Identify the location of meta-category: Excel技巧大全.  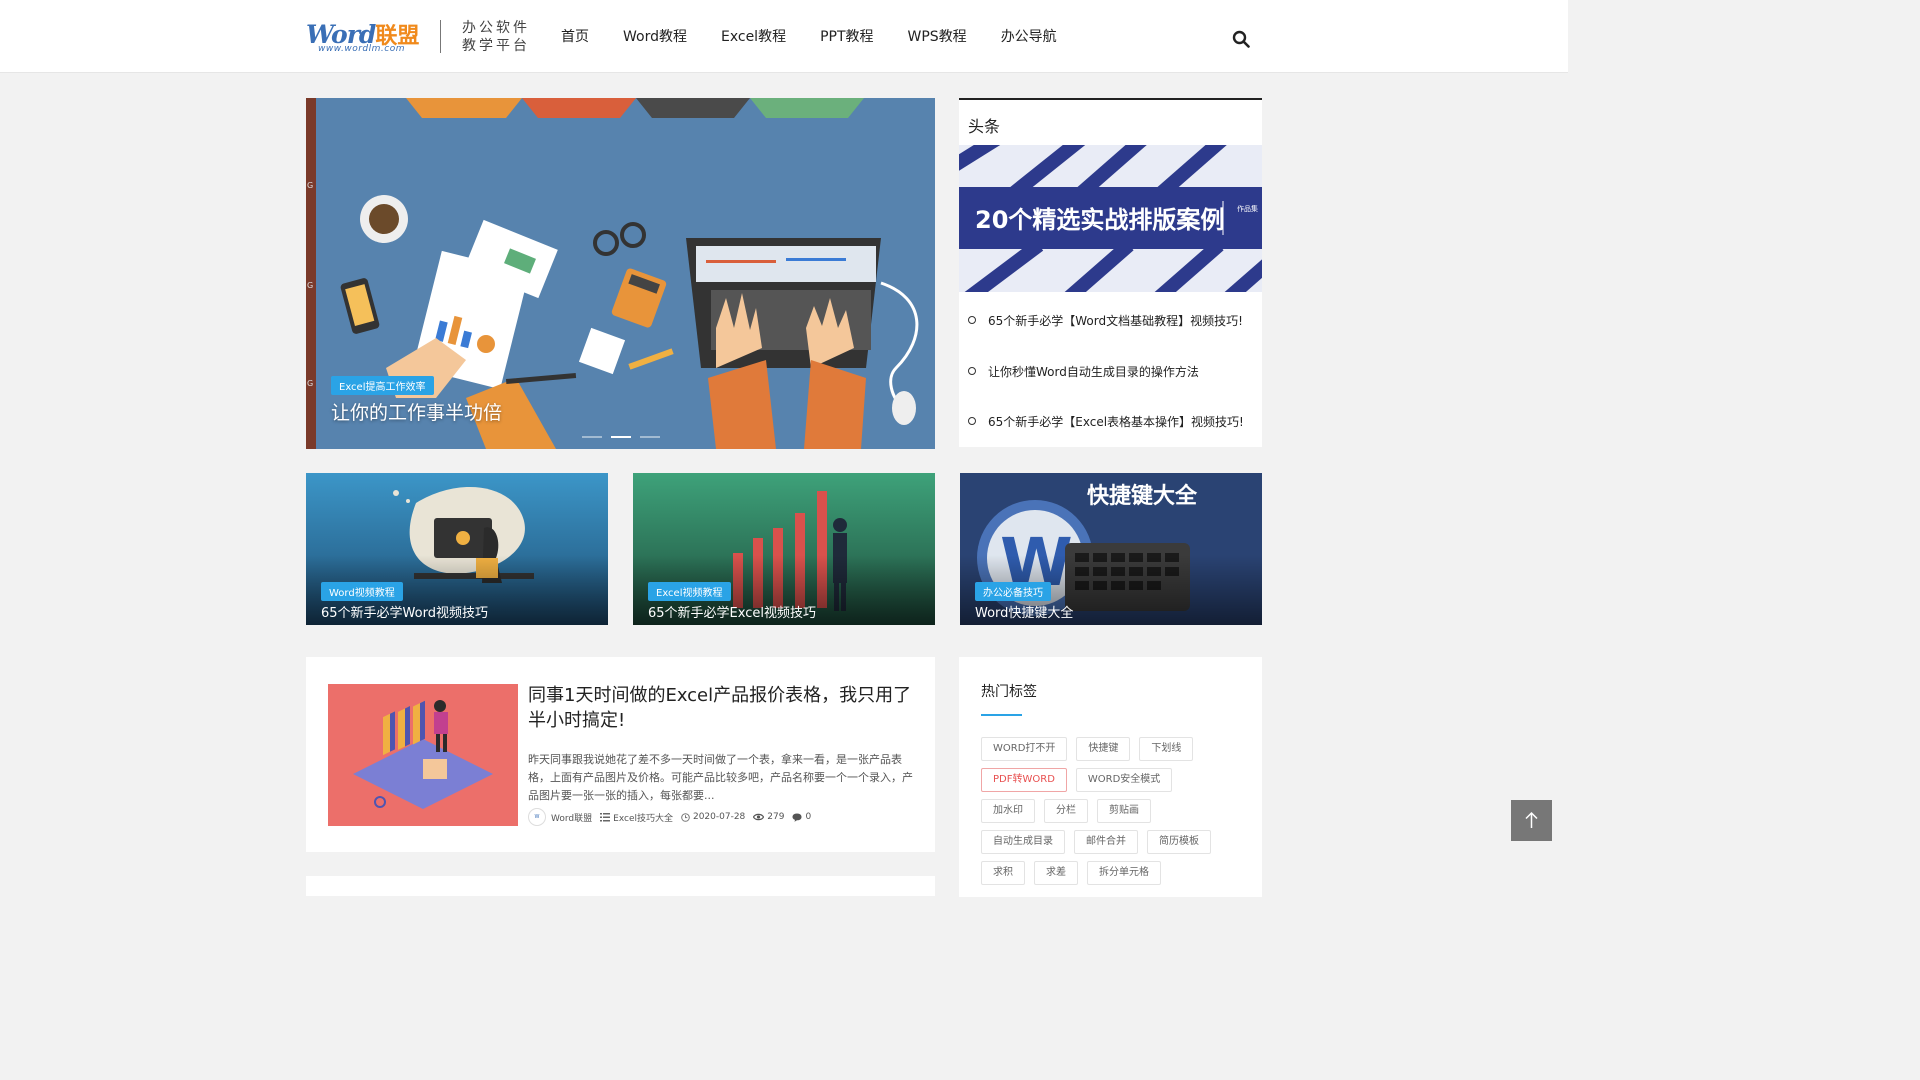
(636, 817).